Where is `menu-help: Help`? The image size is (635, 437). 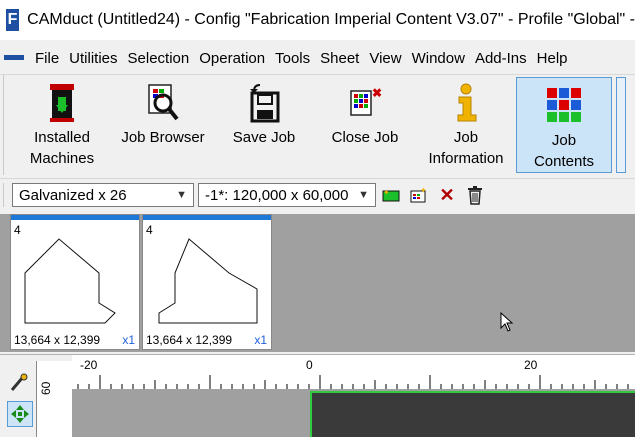 menu-help: Help is located at coordinates (552, 58).